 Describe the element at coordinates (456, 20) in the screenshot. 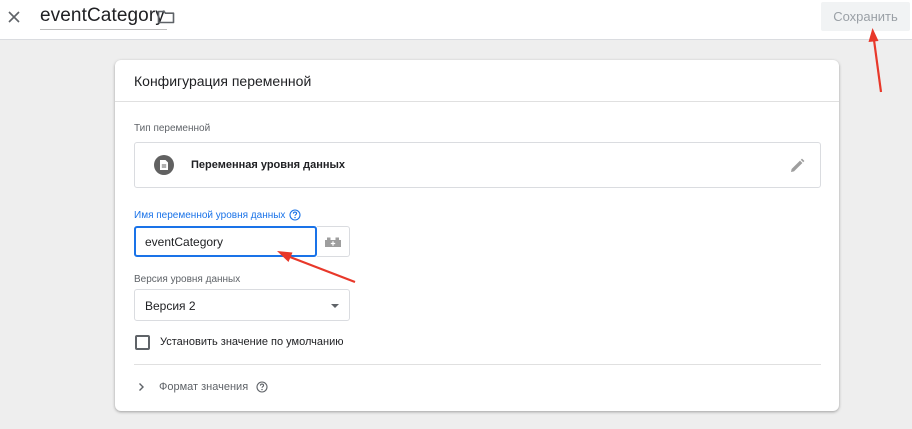

I see `top-bar: eventCategory Сохранить` at that location.